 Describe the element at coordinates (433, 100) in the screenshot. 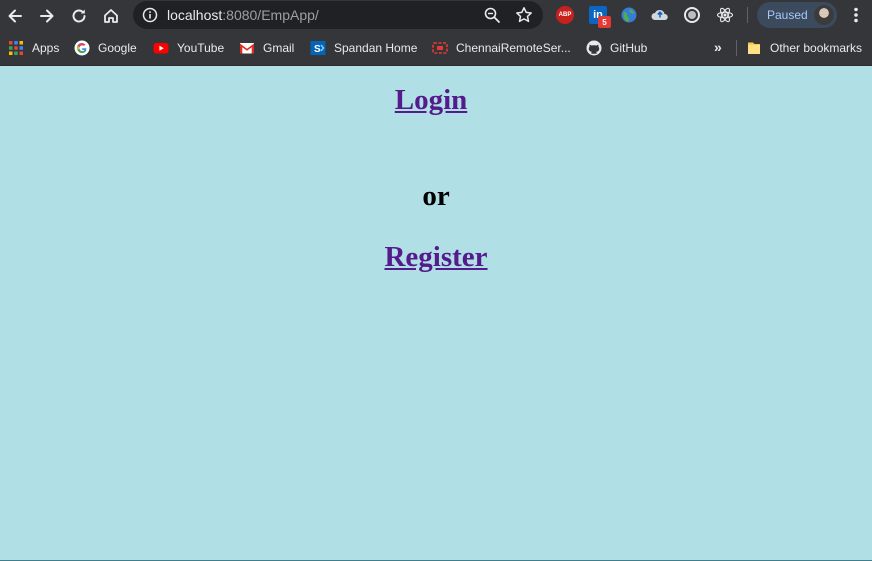

I see `login-link: Login` at that location.